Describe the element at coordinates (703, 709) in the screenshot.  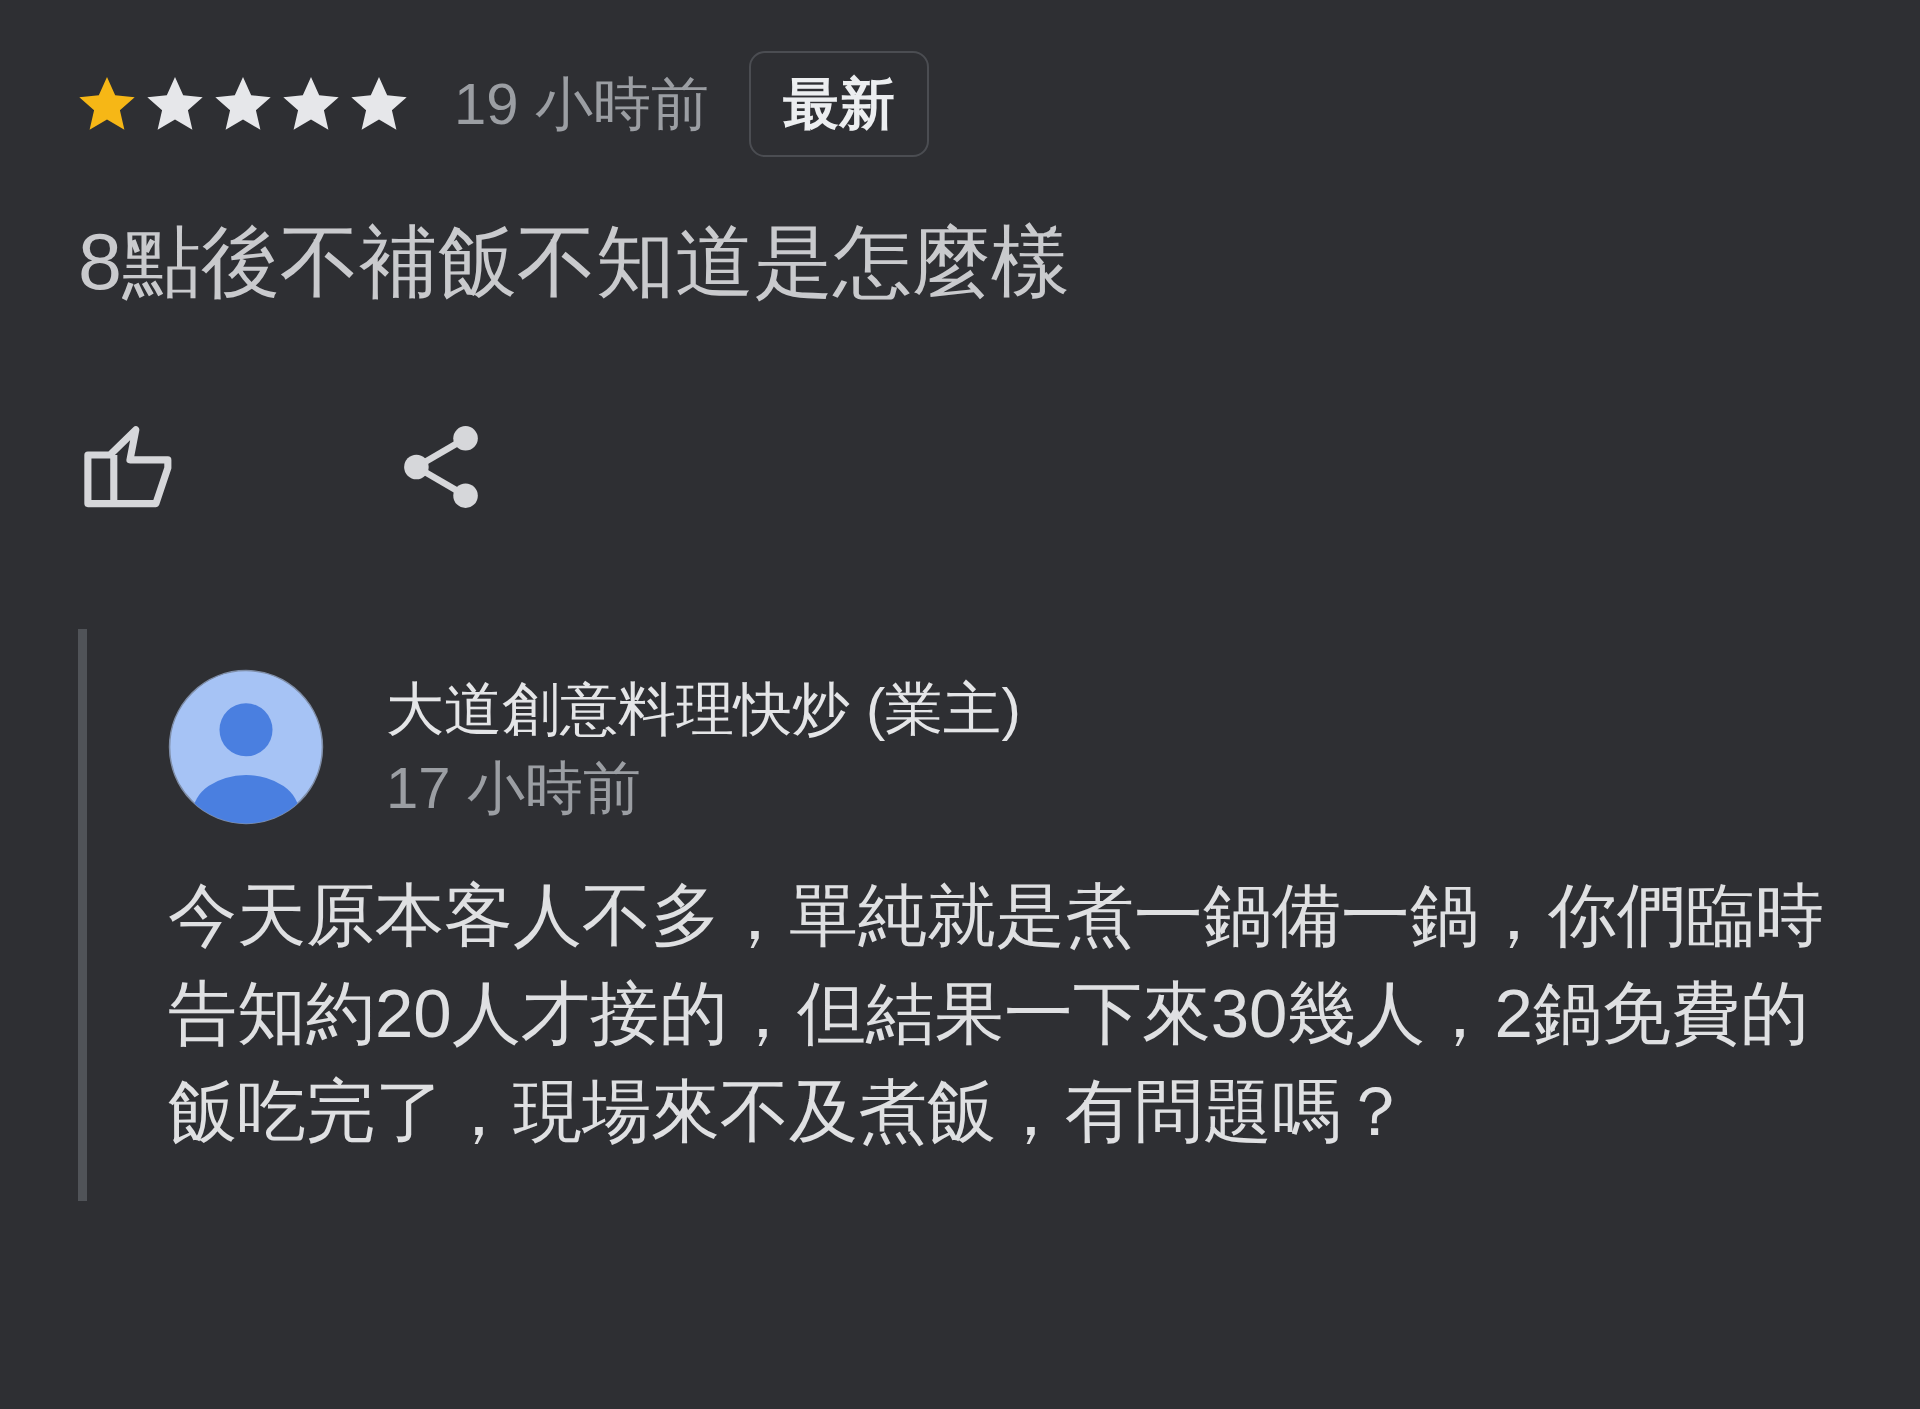
I see `owner-name: 大道創意料理快炒 (業主)` at that location.